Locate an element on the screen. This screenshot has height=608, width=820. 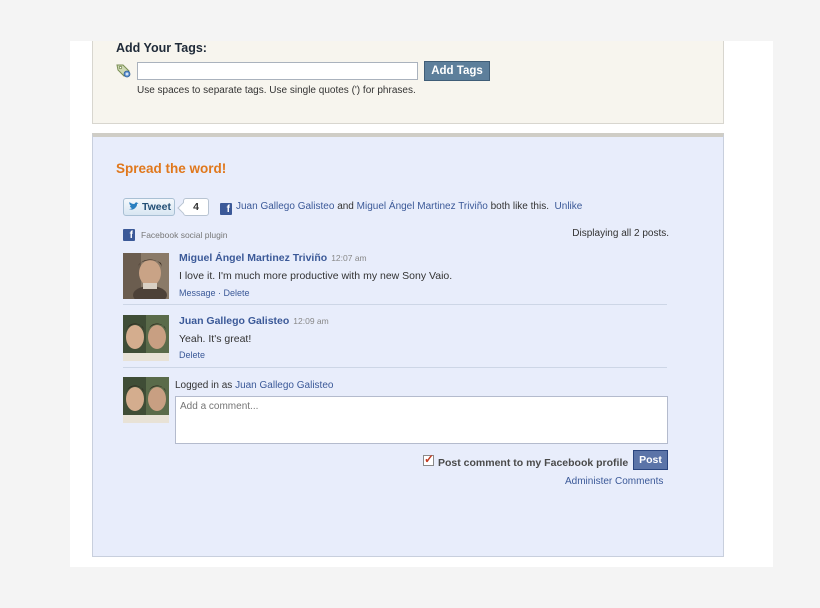
spread-title: Spread the word! is located at coordinates (171, 168).